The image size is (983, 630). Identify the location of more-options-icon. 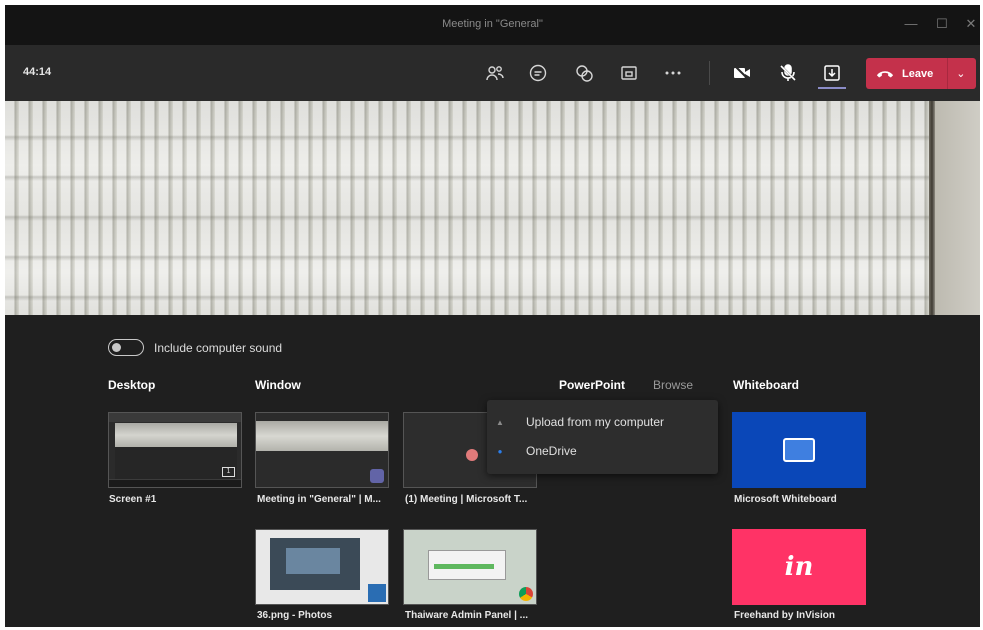
(673, 73).